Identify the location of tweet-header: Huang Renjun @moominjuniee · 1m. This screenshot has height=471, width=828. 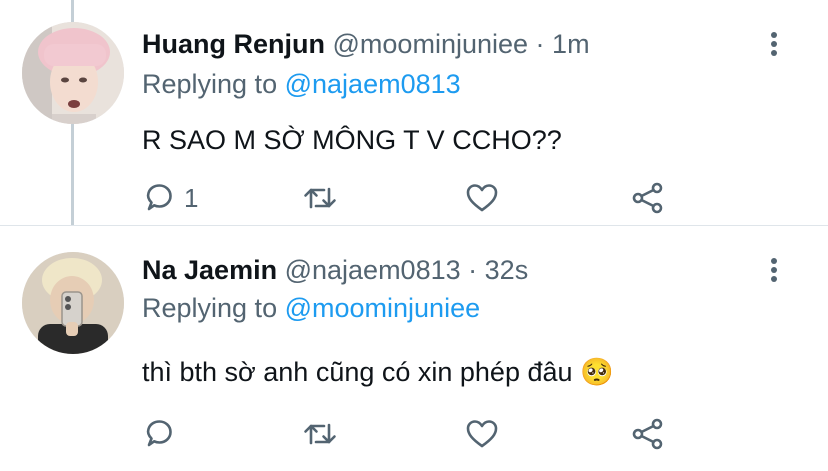
(366, 44).